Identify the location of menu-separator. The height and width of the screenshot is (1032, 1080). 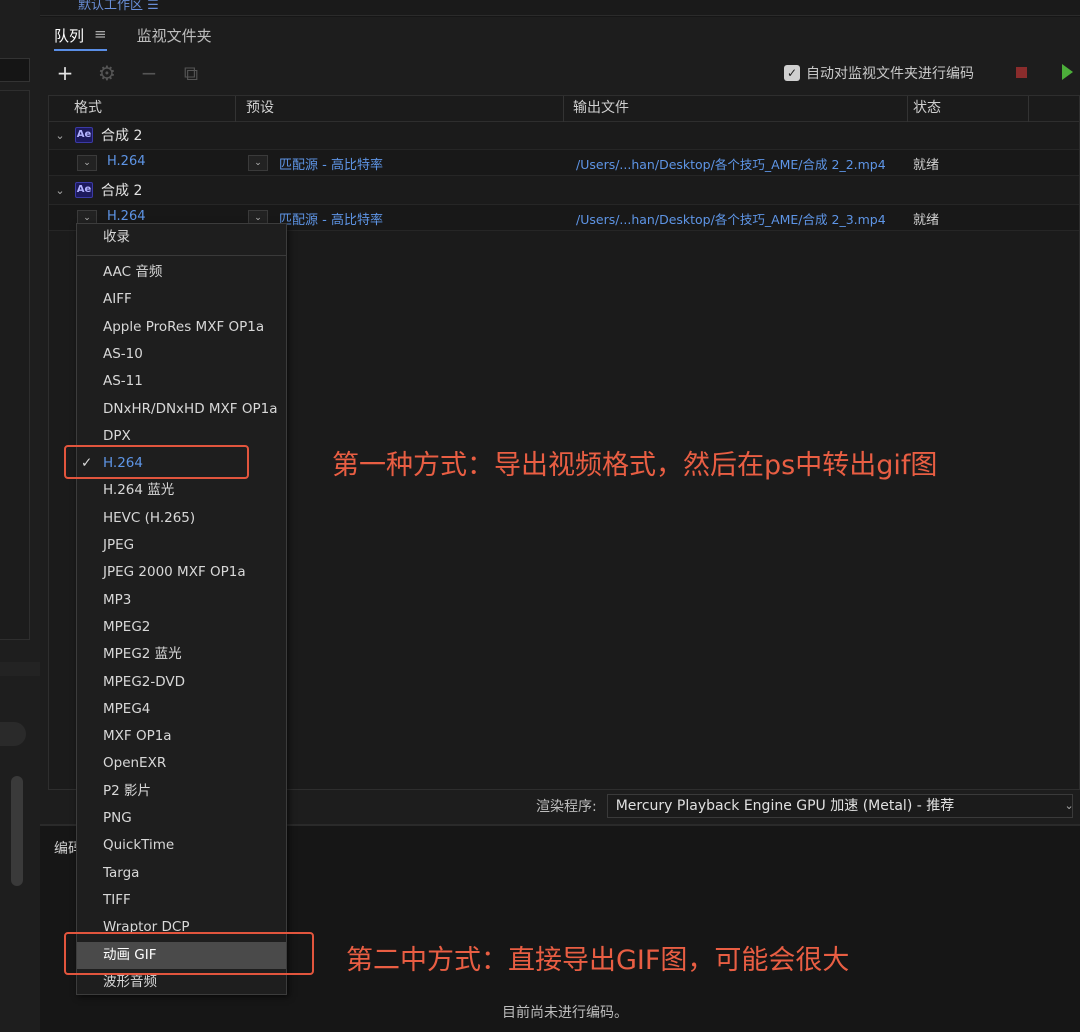
(181, 255).